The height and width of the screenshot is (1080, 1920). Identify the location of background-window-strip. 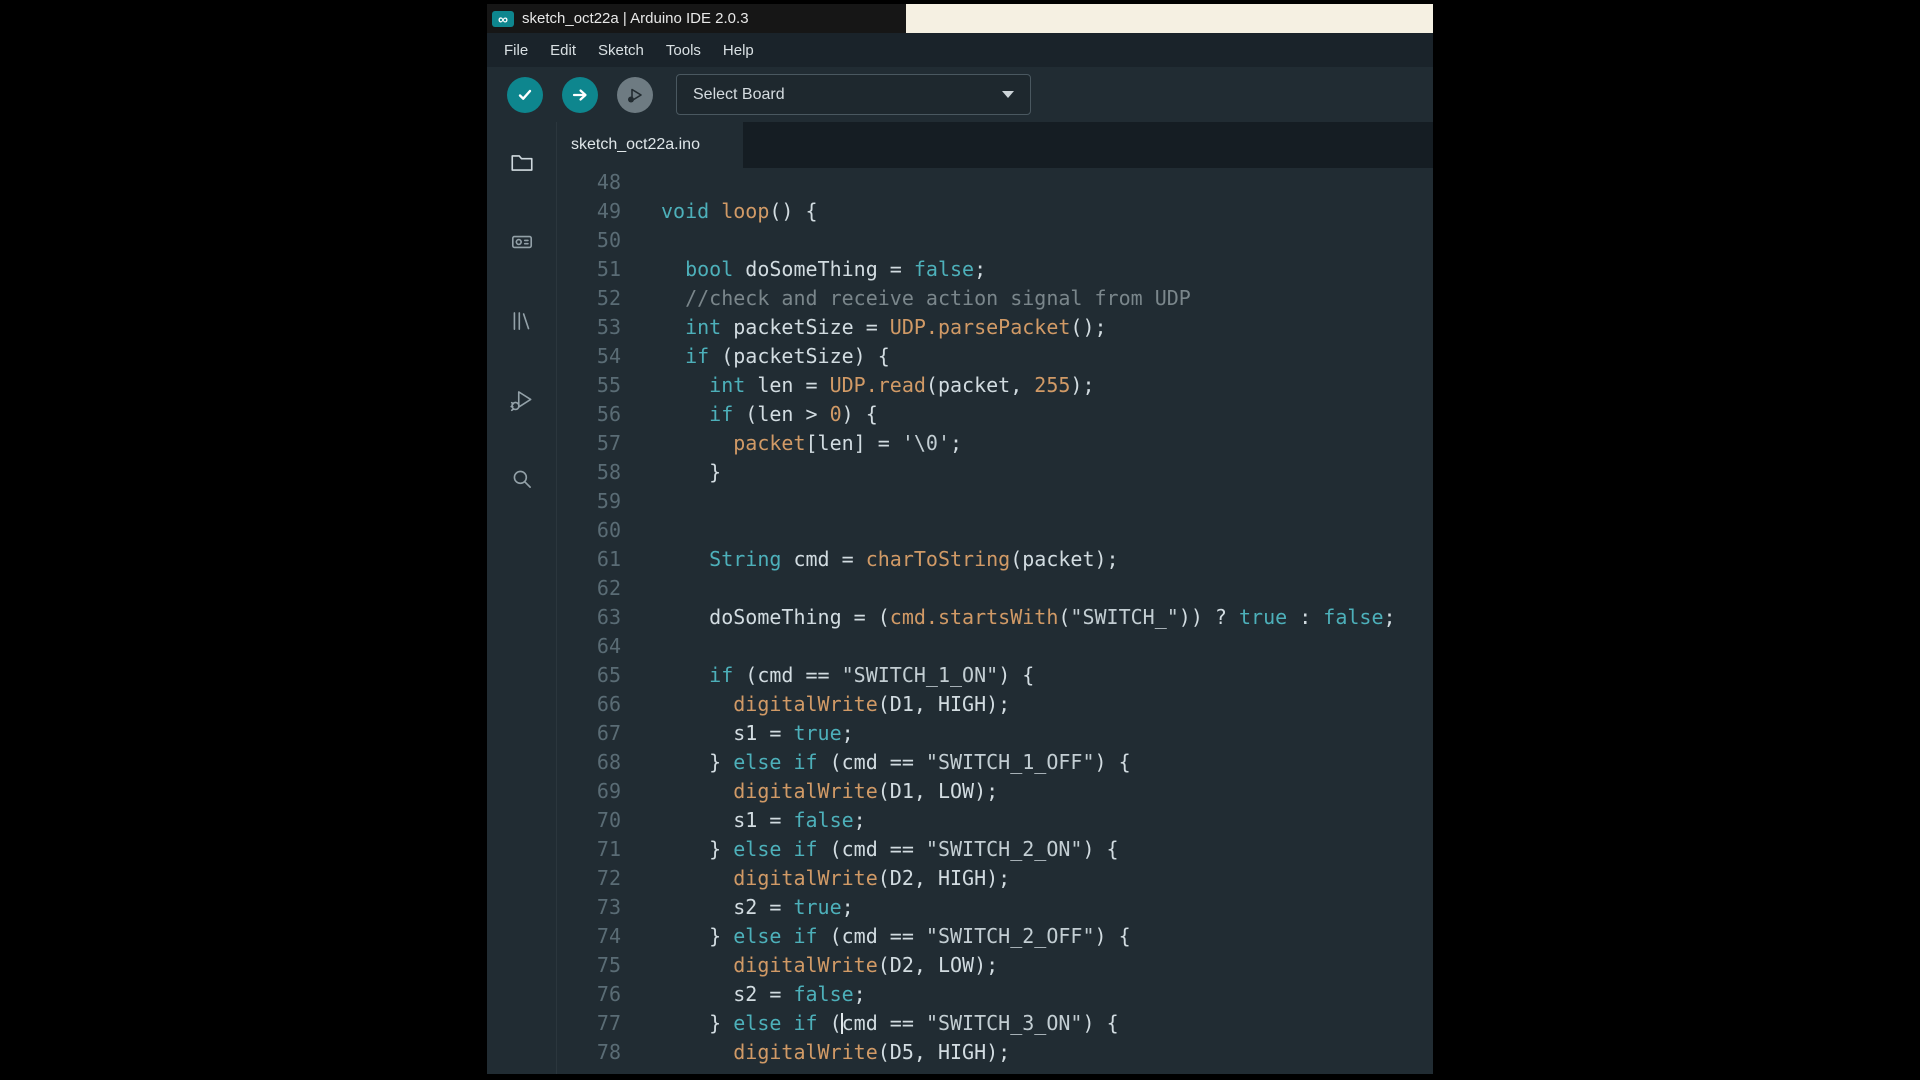
(1169, 18).